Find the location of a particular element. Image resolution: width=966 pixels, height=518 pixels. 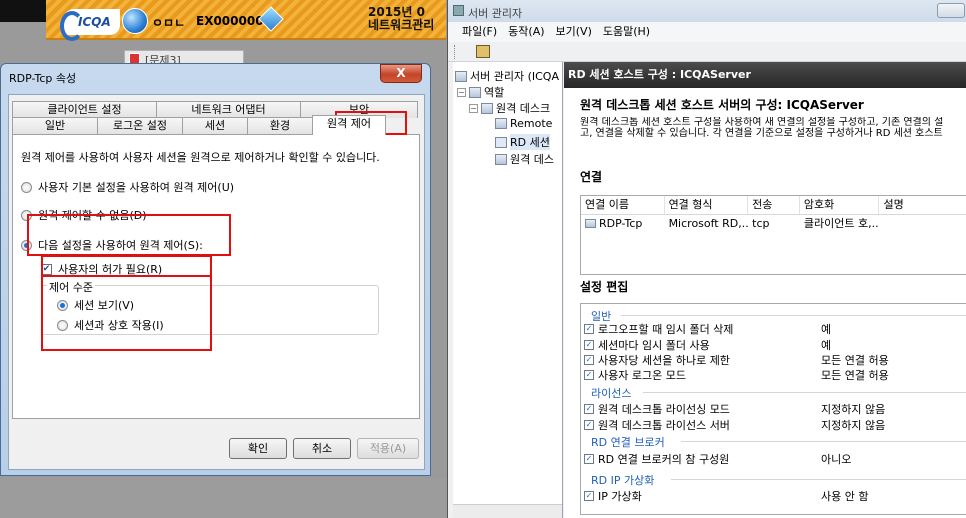

tab-client-settings: 클라이언트 설정 is located at coordinates (84, 109).